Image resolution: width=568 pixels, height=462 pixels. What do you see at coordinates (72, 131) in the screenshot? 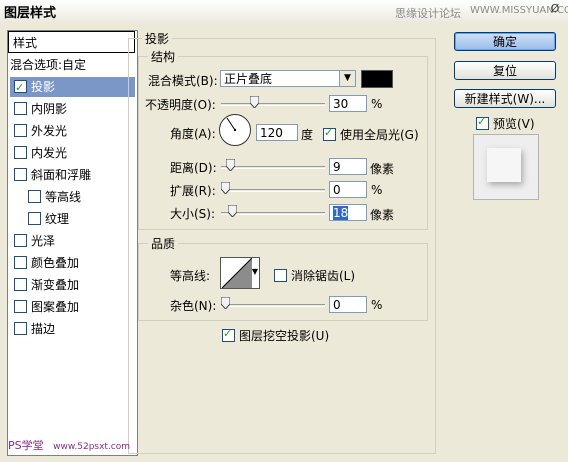
I see `style-item: 外发光` at bounding box center [72, 131].